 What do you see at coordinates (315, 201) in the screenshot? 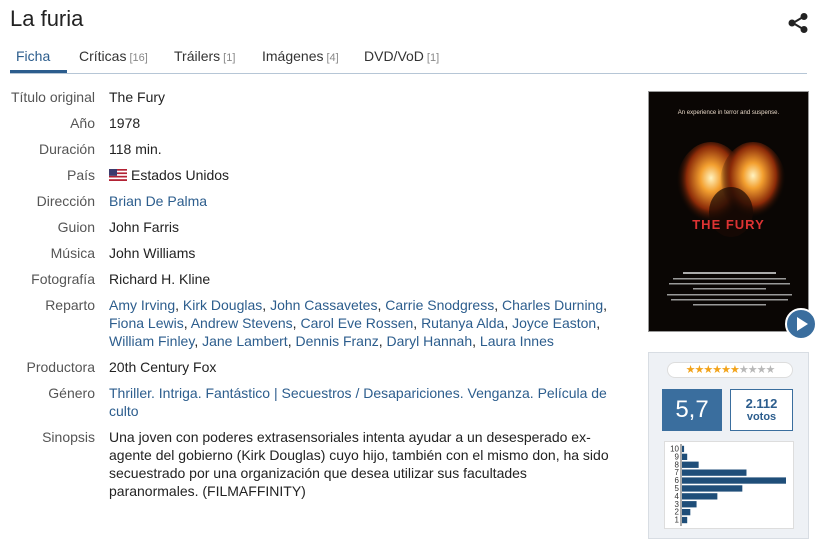
I see `row-director: Dirección Brian De Palma` at bounding box center [315, 201].